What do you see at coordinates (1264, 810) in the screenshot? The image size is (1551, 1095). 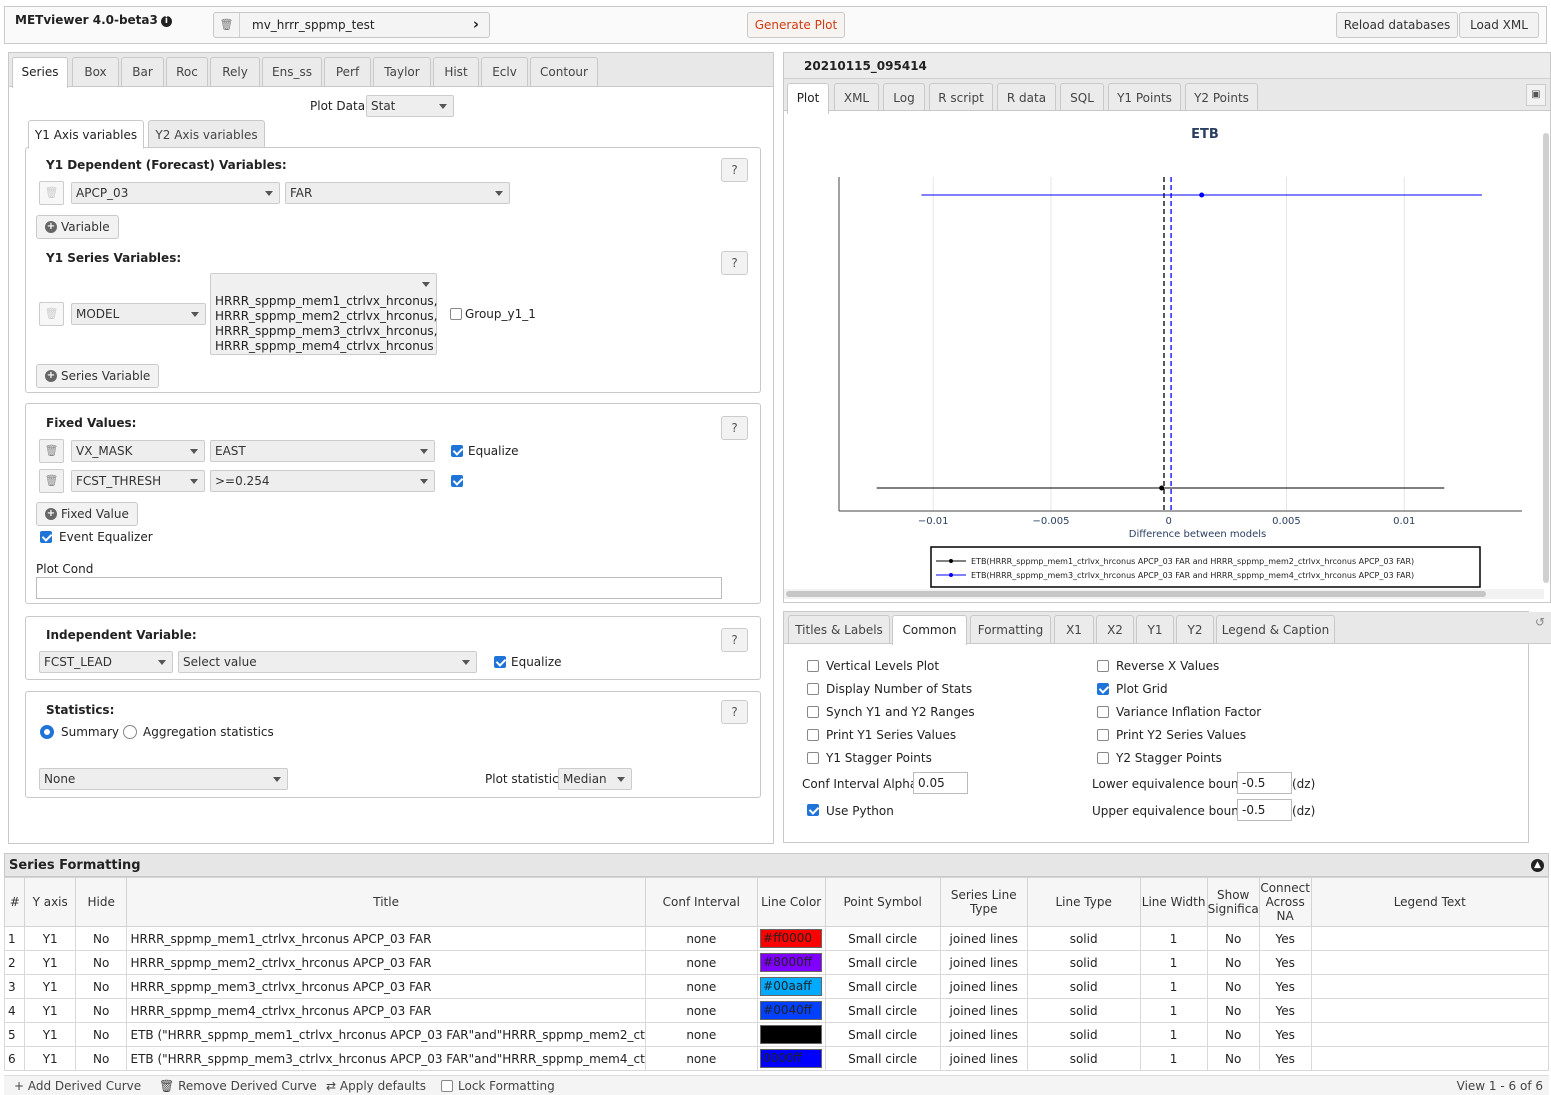 I see `upper-bound-input: -0.5` at bounding box center [1264, 810].